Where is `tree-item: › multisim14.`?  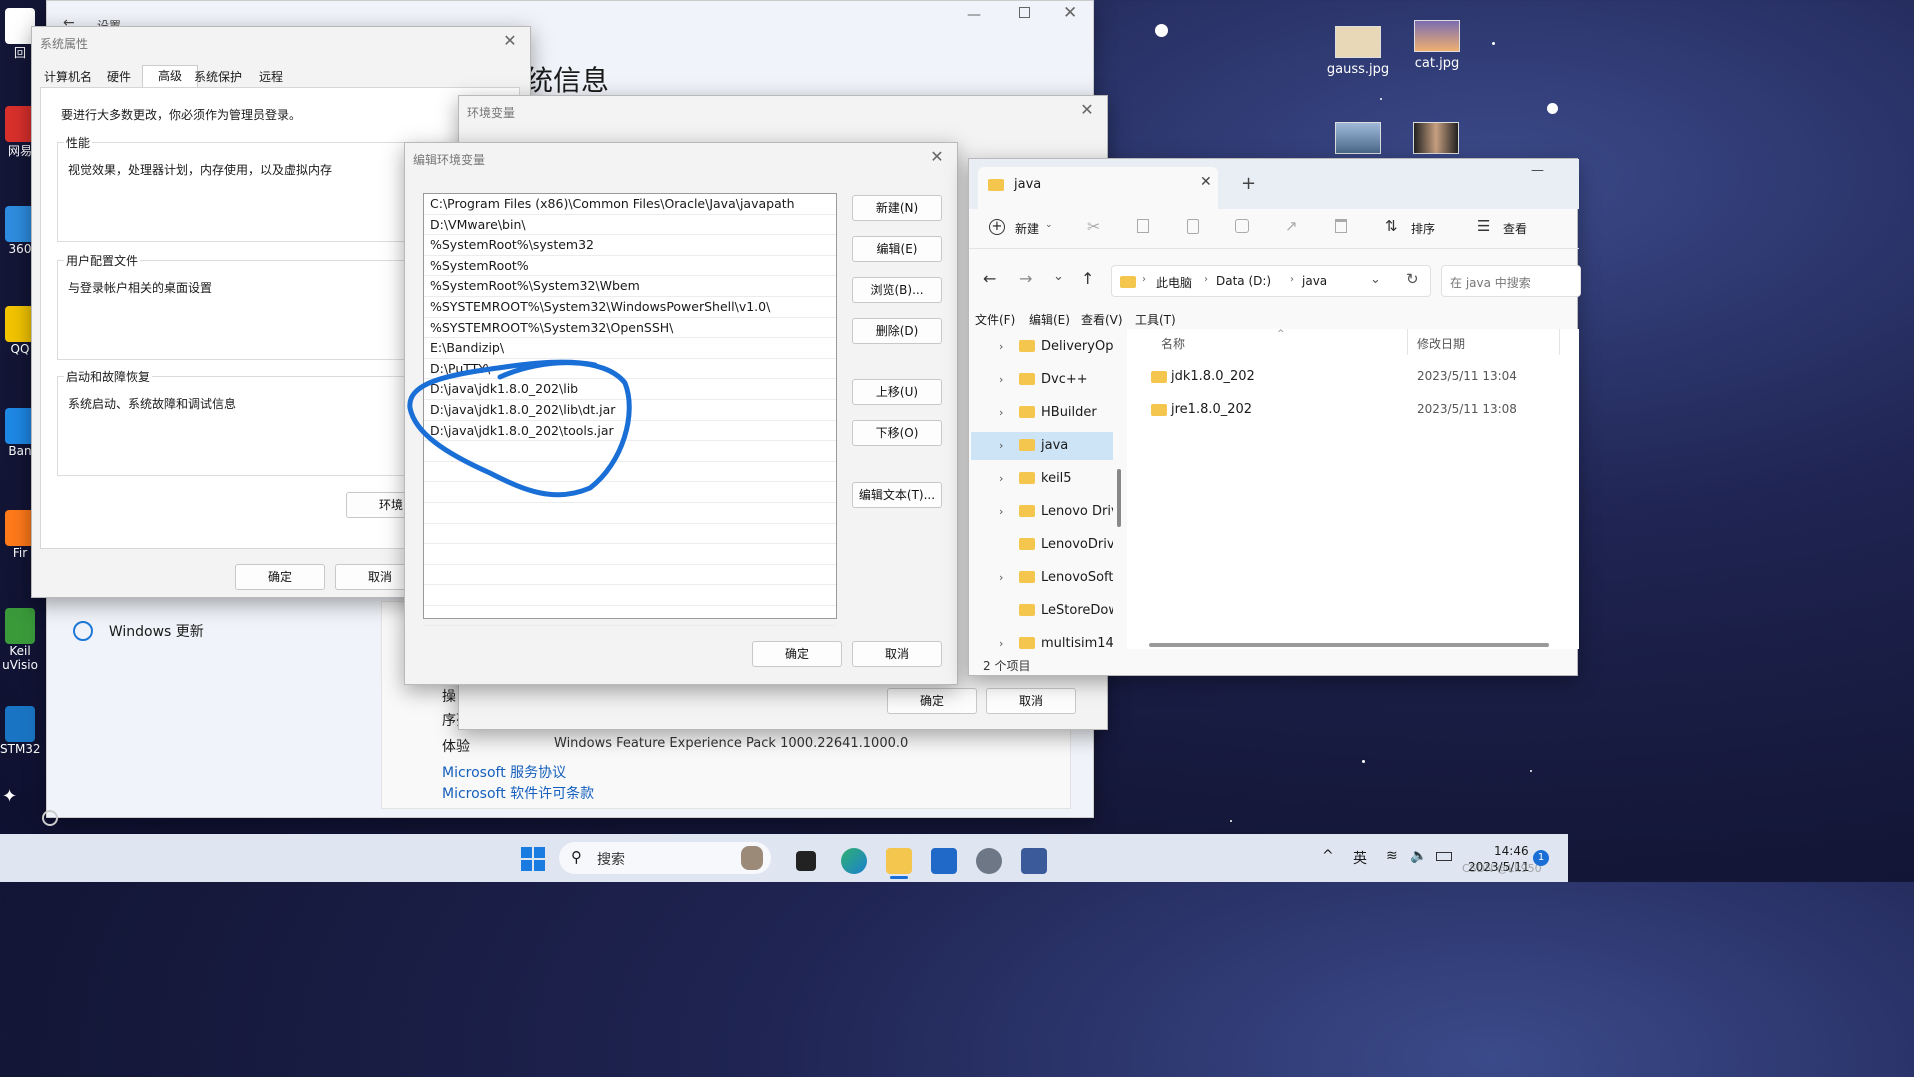 tree-item: › multisim14. is located at coordinates (1042, 640).